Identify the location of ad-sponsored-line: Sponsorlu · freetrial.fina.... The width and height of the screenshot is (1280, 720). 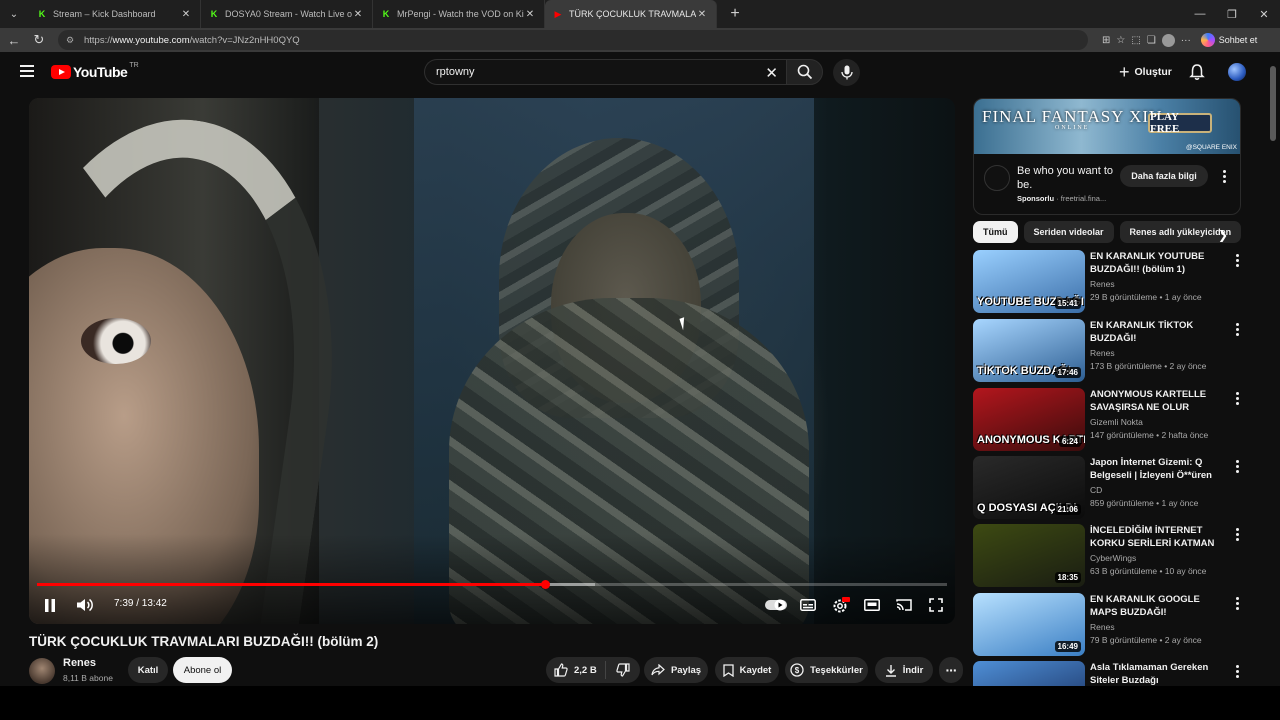
(1061, 198).